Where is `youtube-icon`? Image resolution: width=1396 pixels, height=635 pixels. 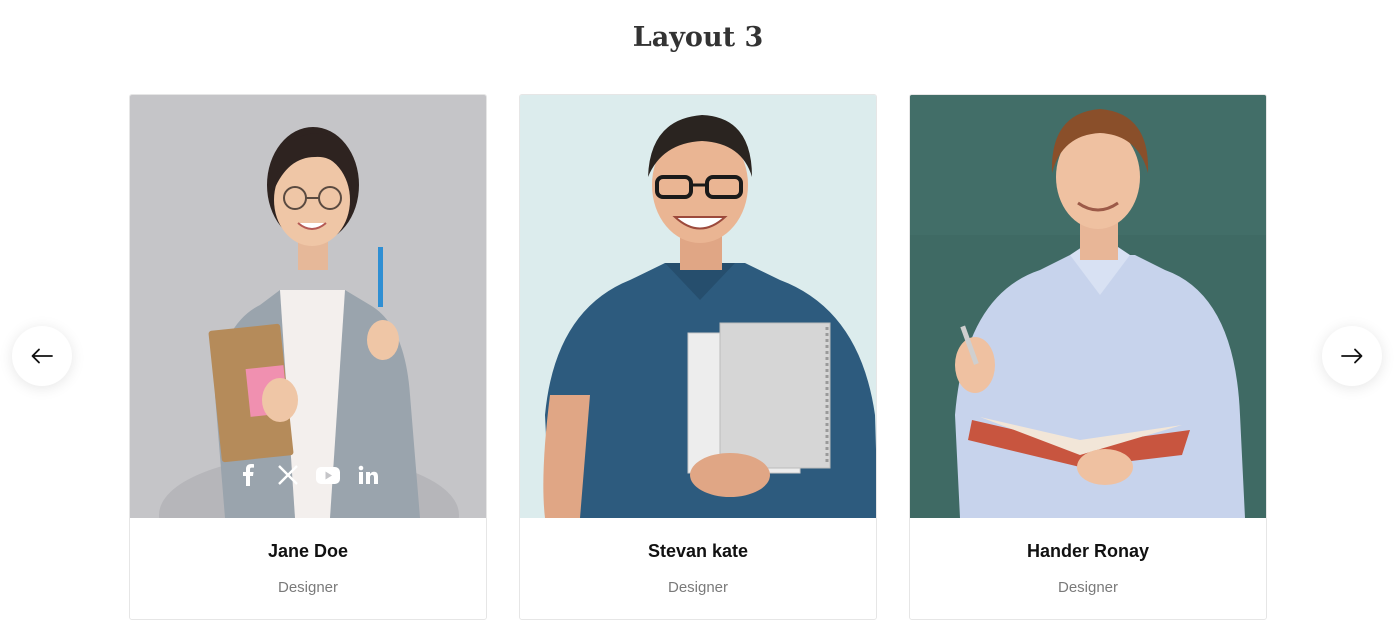 youtube-icon is located at coordinates (328, 475).